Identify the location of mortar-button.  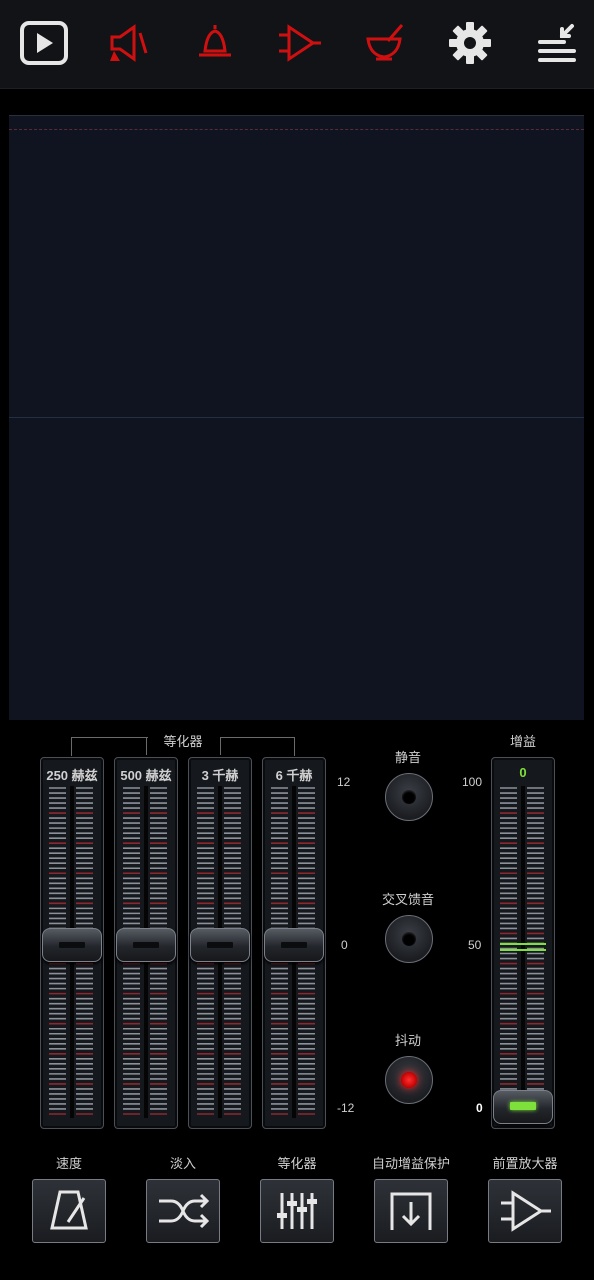
(385, 43).